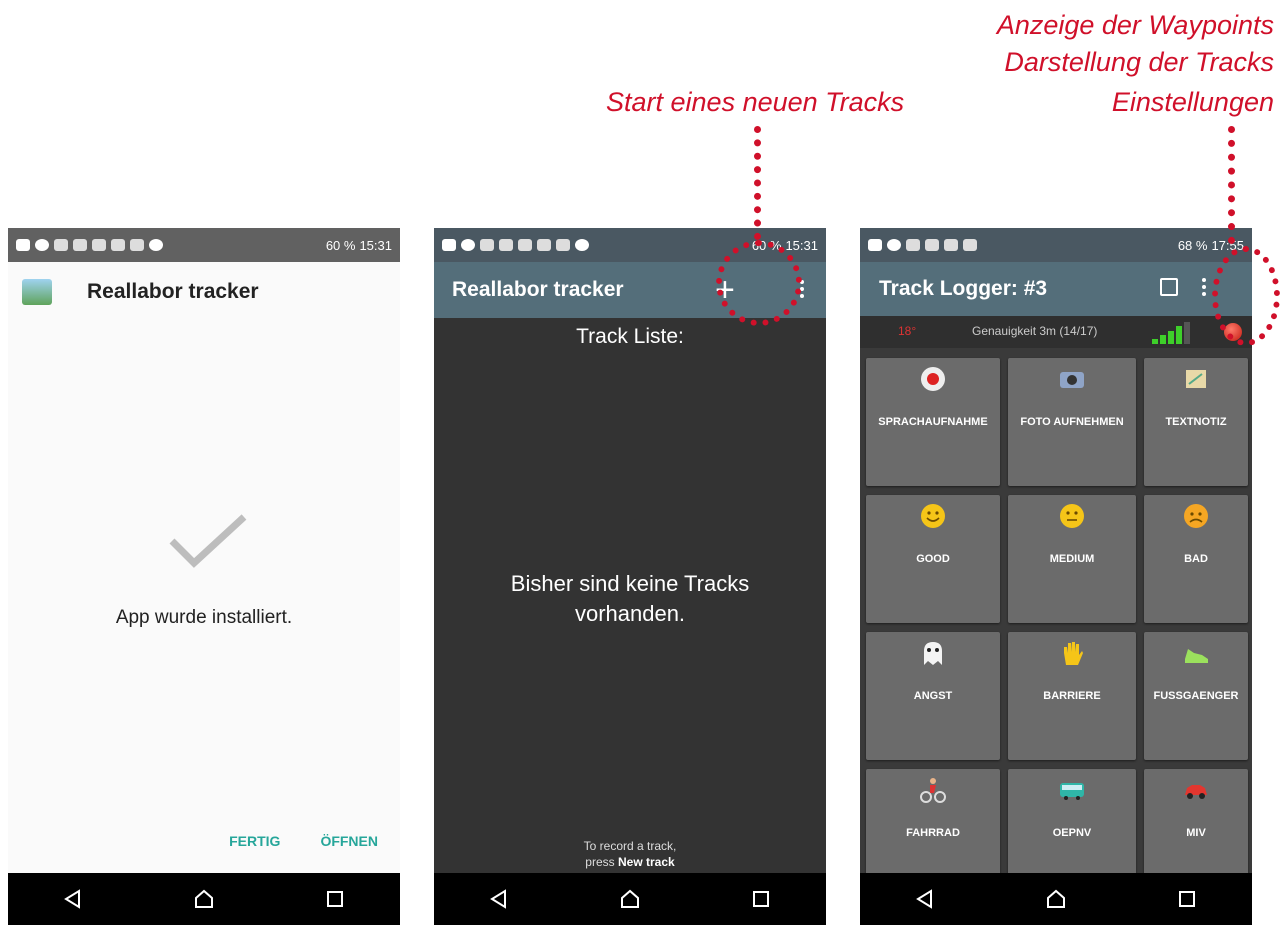 This screenshot has height=925, width=1280. I want to click on save-icon, so click(1169, 287).